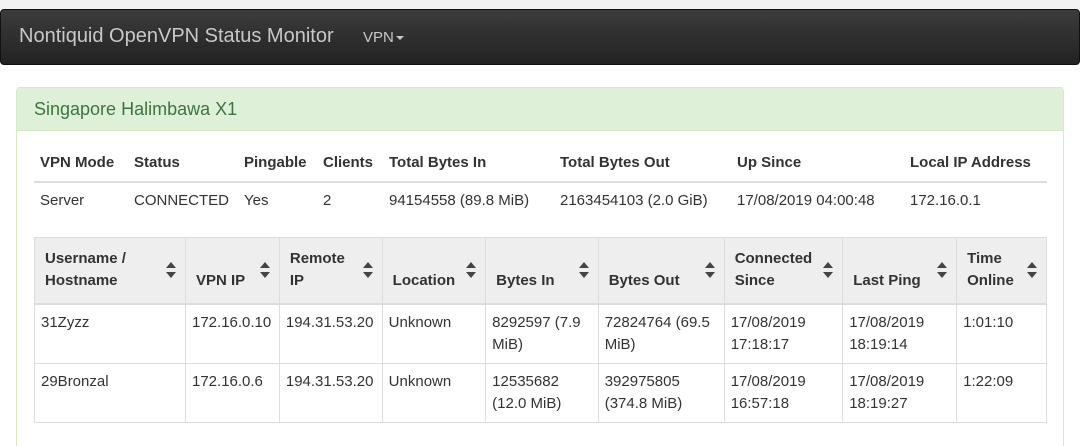 This screenshot has width=1080, height=446. Describe the element at coordinates (327, 200) in the screenshot. I see `summary-value-clients: 2` at that location.